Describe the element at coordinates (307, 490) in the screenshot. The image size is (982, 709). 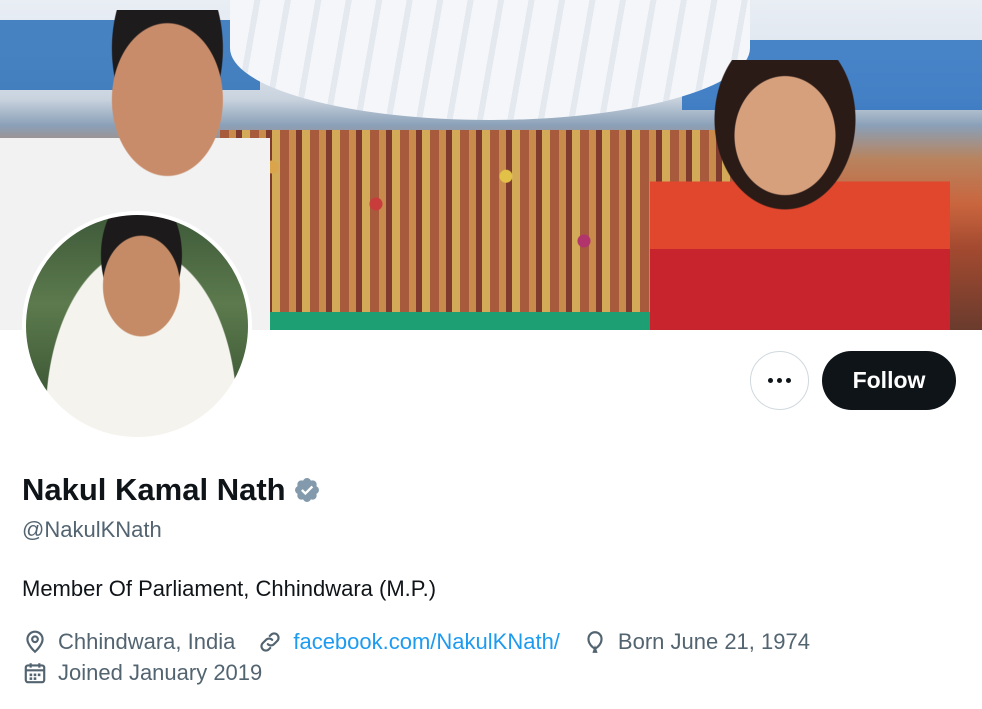
I see `verified-badge-icon` at that location.